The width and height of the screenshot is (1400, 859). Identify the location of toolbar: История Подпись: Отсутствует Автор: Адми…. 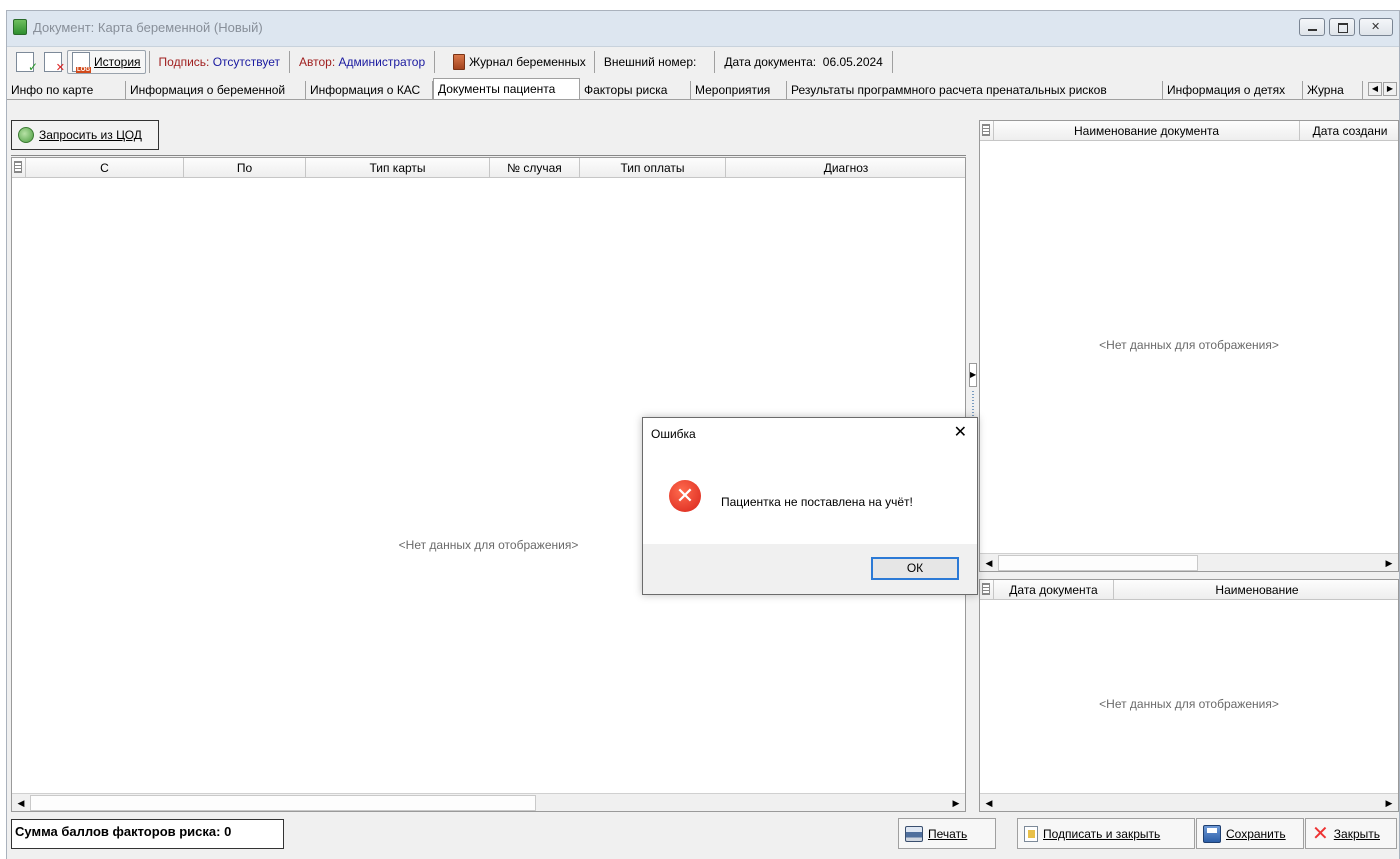
(703, 62).